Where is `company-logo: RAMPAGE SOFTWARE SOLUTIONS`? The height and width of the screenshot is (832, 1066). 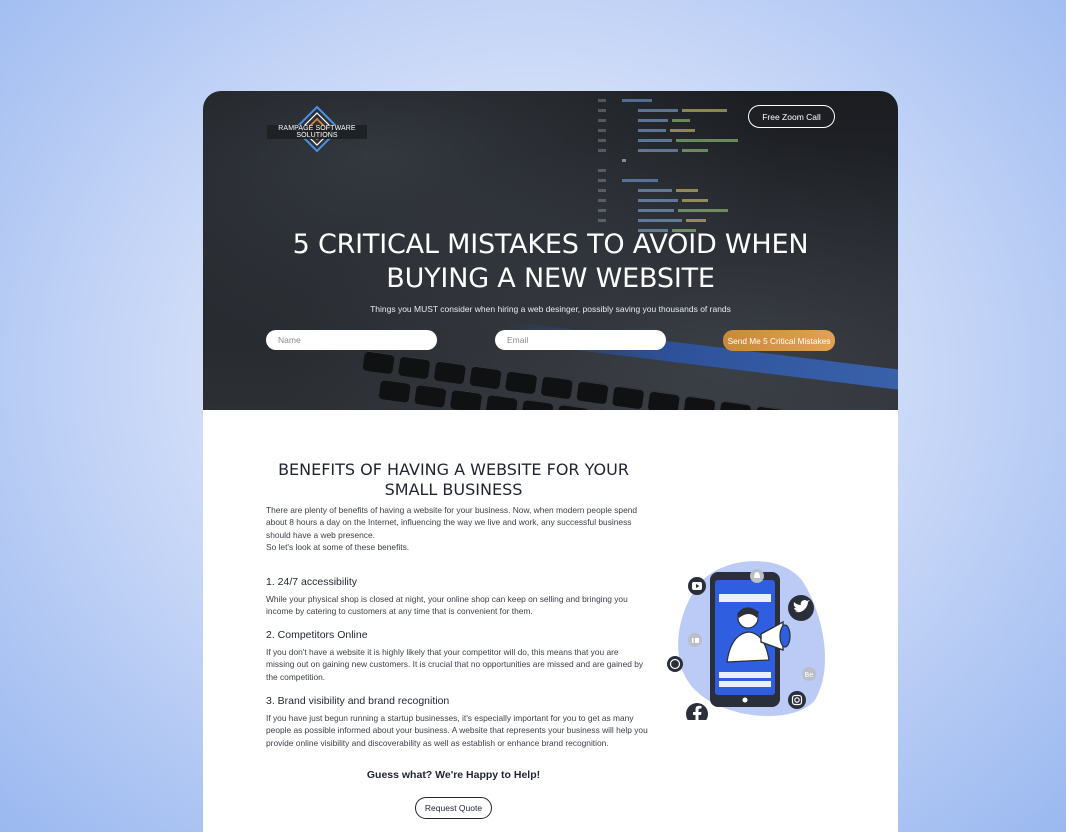 company-logo: RAMPAGE SOFTWARE SOLUTIONS is located at coordinates (317, 131).